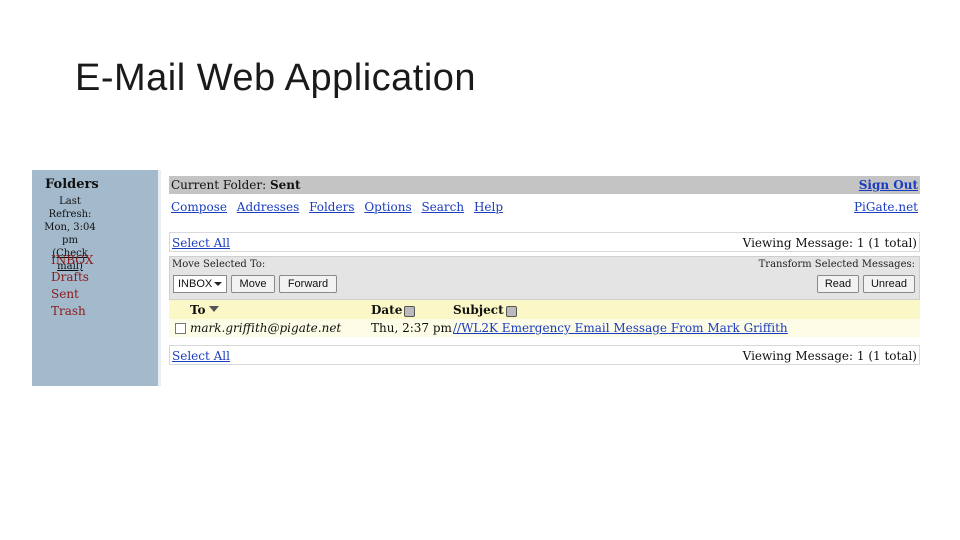 Image resolution: width=960 pixels, height=540 pixels. I want to click on site-link: PiGate.net, so click(886, 207).